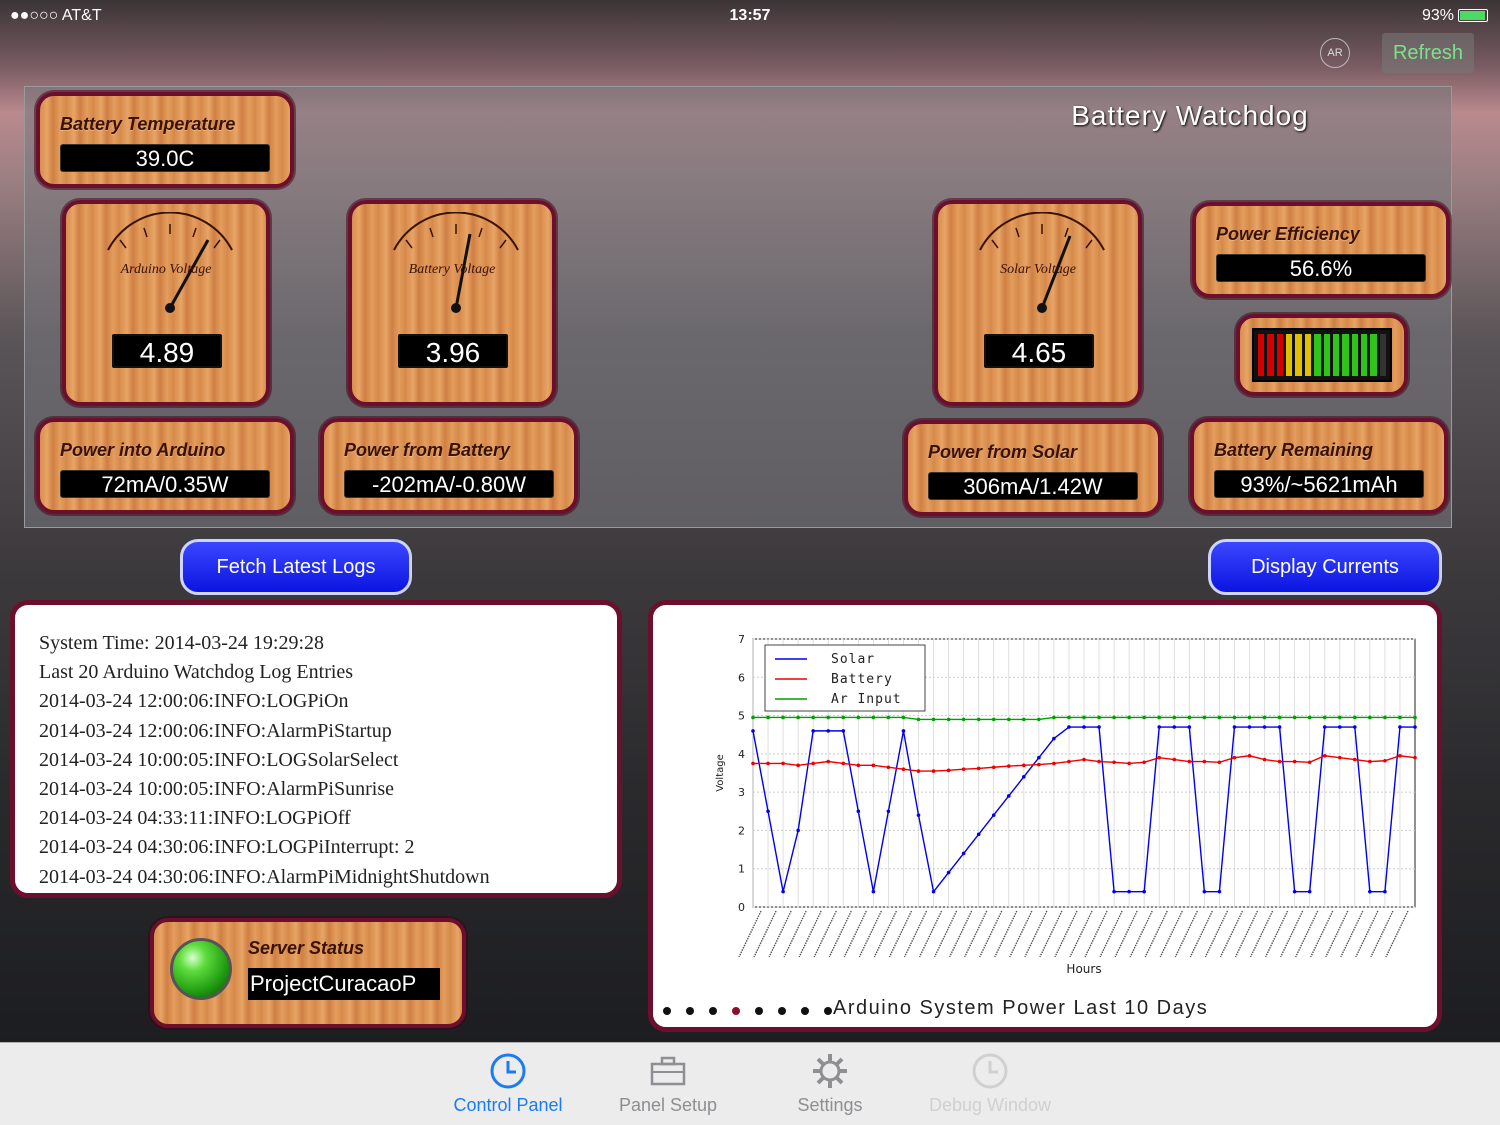 This screenshot has width=1500, height=1125. What do you see at coordinates (219, 759) in the screenshot?
I see `log-line: 2014-03-24 10:00:05:INFO:LOGSolarSelect` at bounding box center [219, 759].